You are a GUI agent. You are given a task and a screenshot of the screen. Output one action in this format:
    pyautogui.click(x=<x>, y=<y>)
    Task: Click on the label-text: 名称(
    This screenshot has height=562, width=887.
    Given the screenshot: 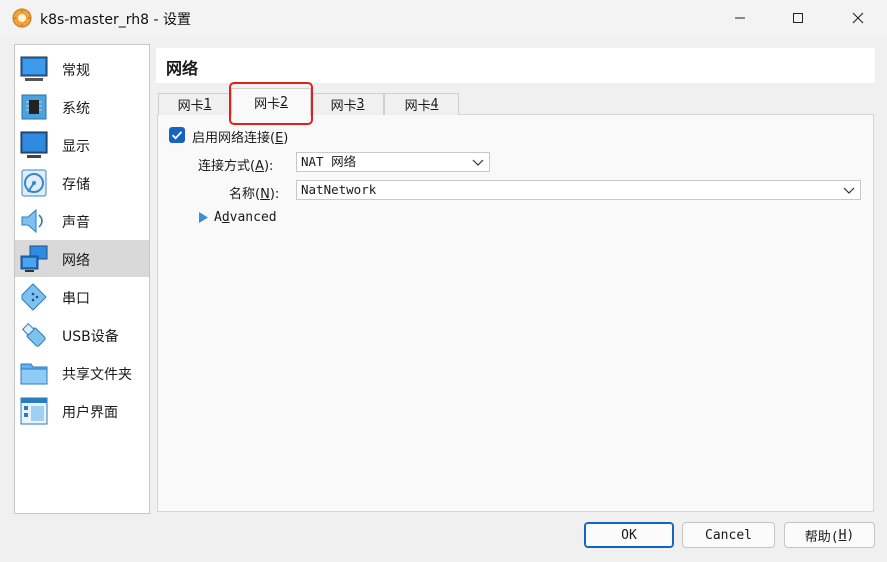 What is the action you would take?
    pyautogui.click(x=245, y=194)
    